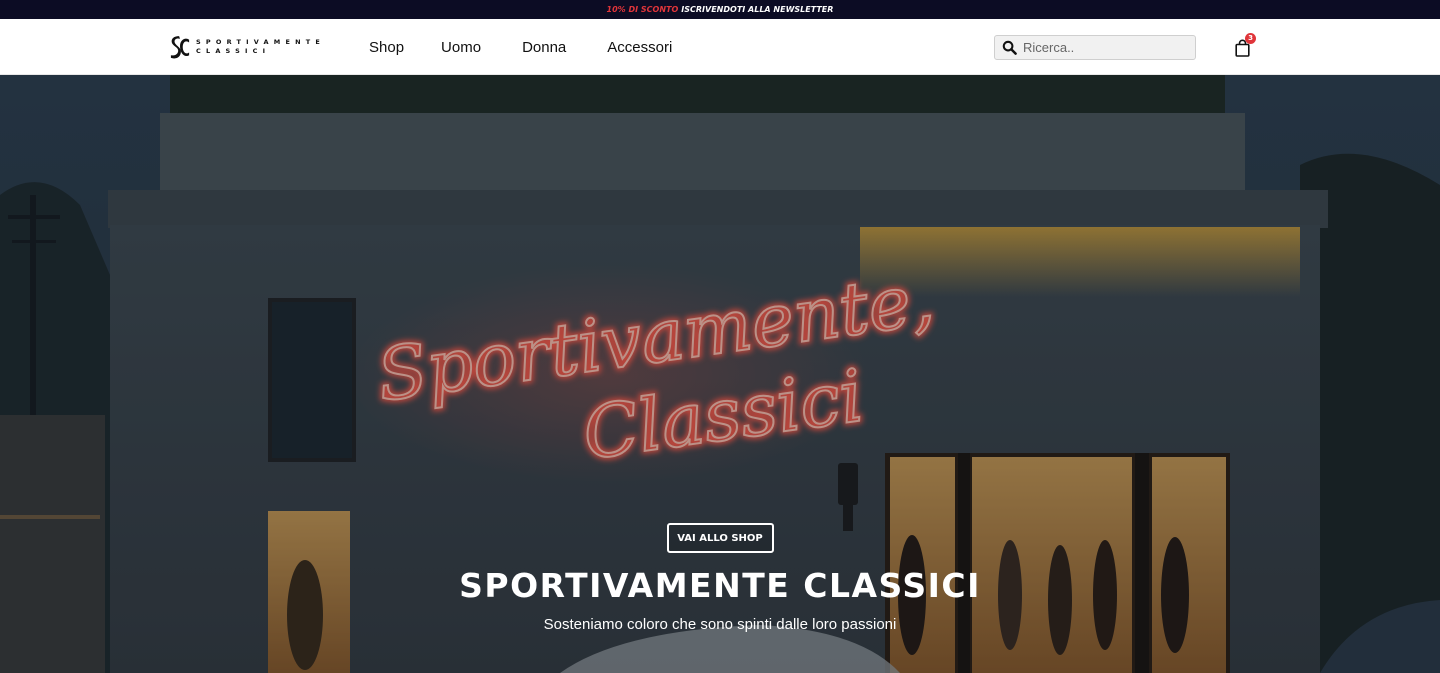 Image resolution: width=1440 pixels, height=673 pixels. I want to click on cart-button: 3, so click(1244, 45).